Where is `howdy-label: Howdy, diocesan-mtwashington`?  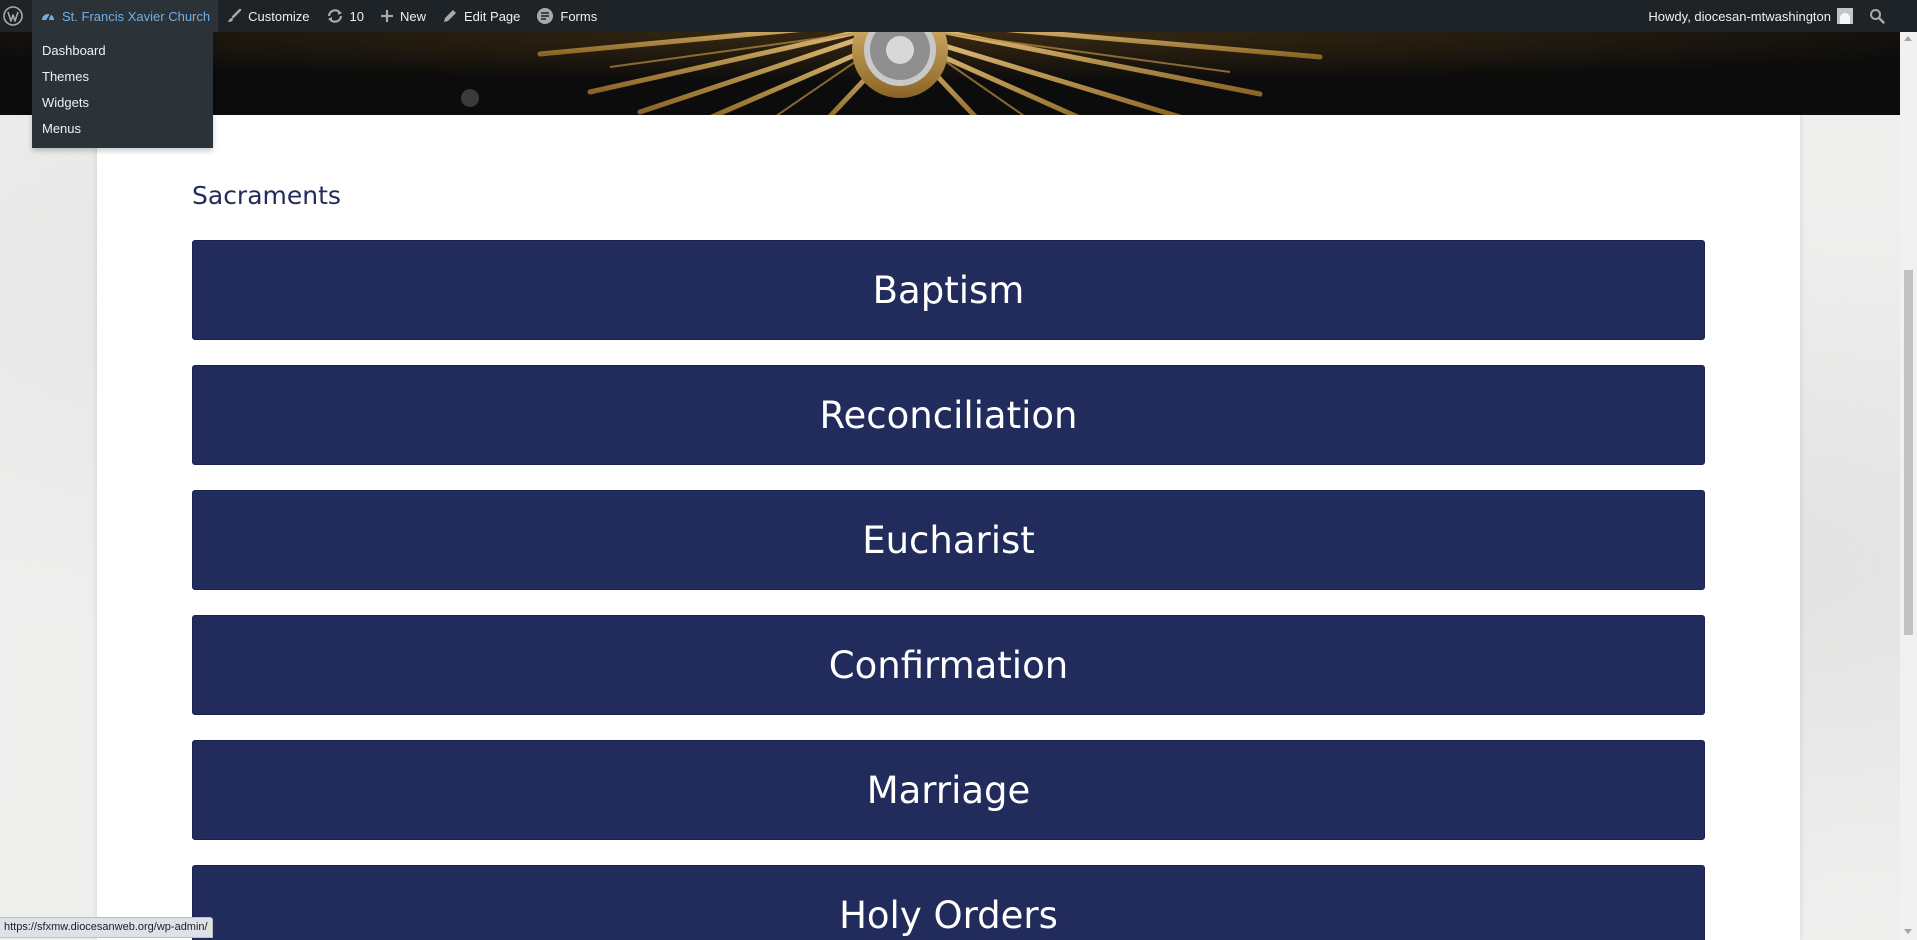 howdy-label: Howdy, diocesan-mtwashington is located at coordinates (1739, 16).